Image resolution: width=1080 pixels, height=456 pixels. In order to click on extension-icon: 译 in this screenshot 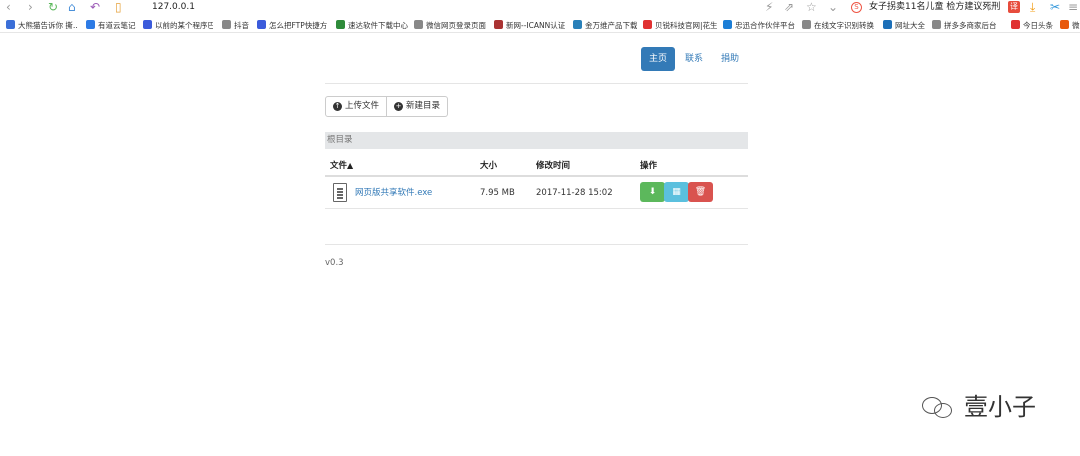, I will do `click(1014, 7)`.